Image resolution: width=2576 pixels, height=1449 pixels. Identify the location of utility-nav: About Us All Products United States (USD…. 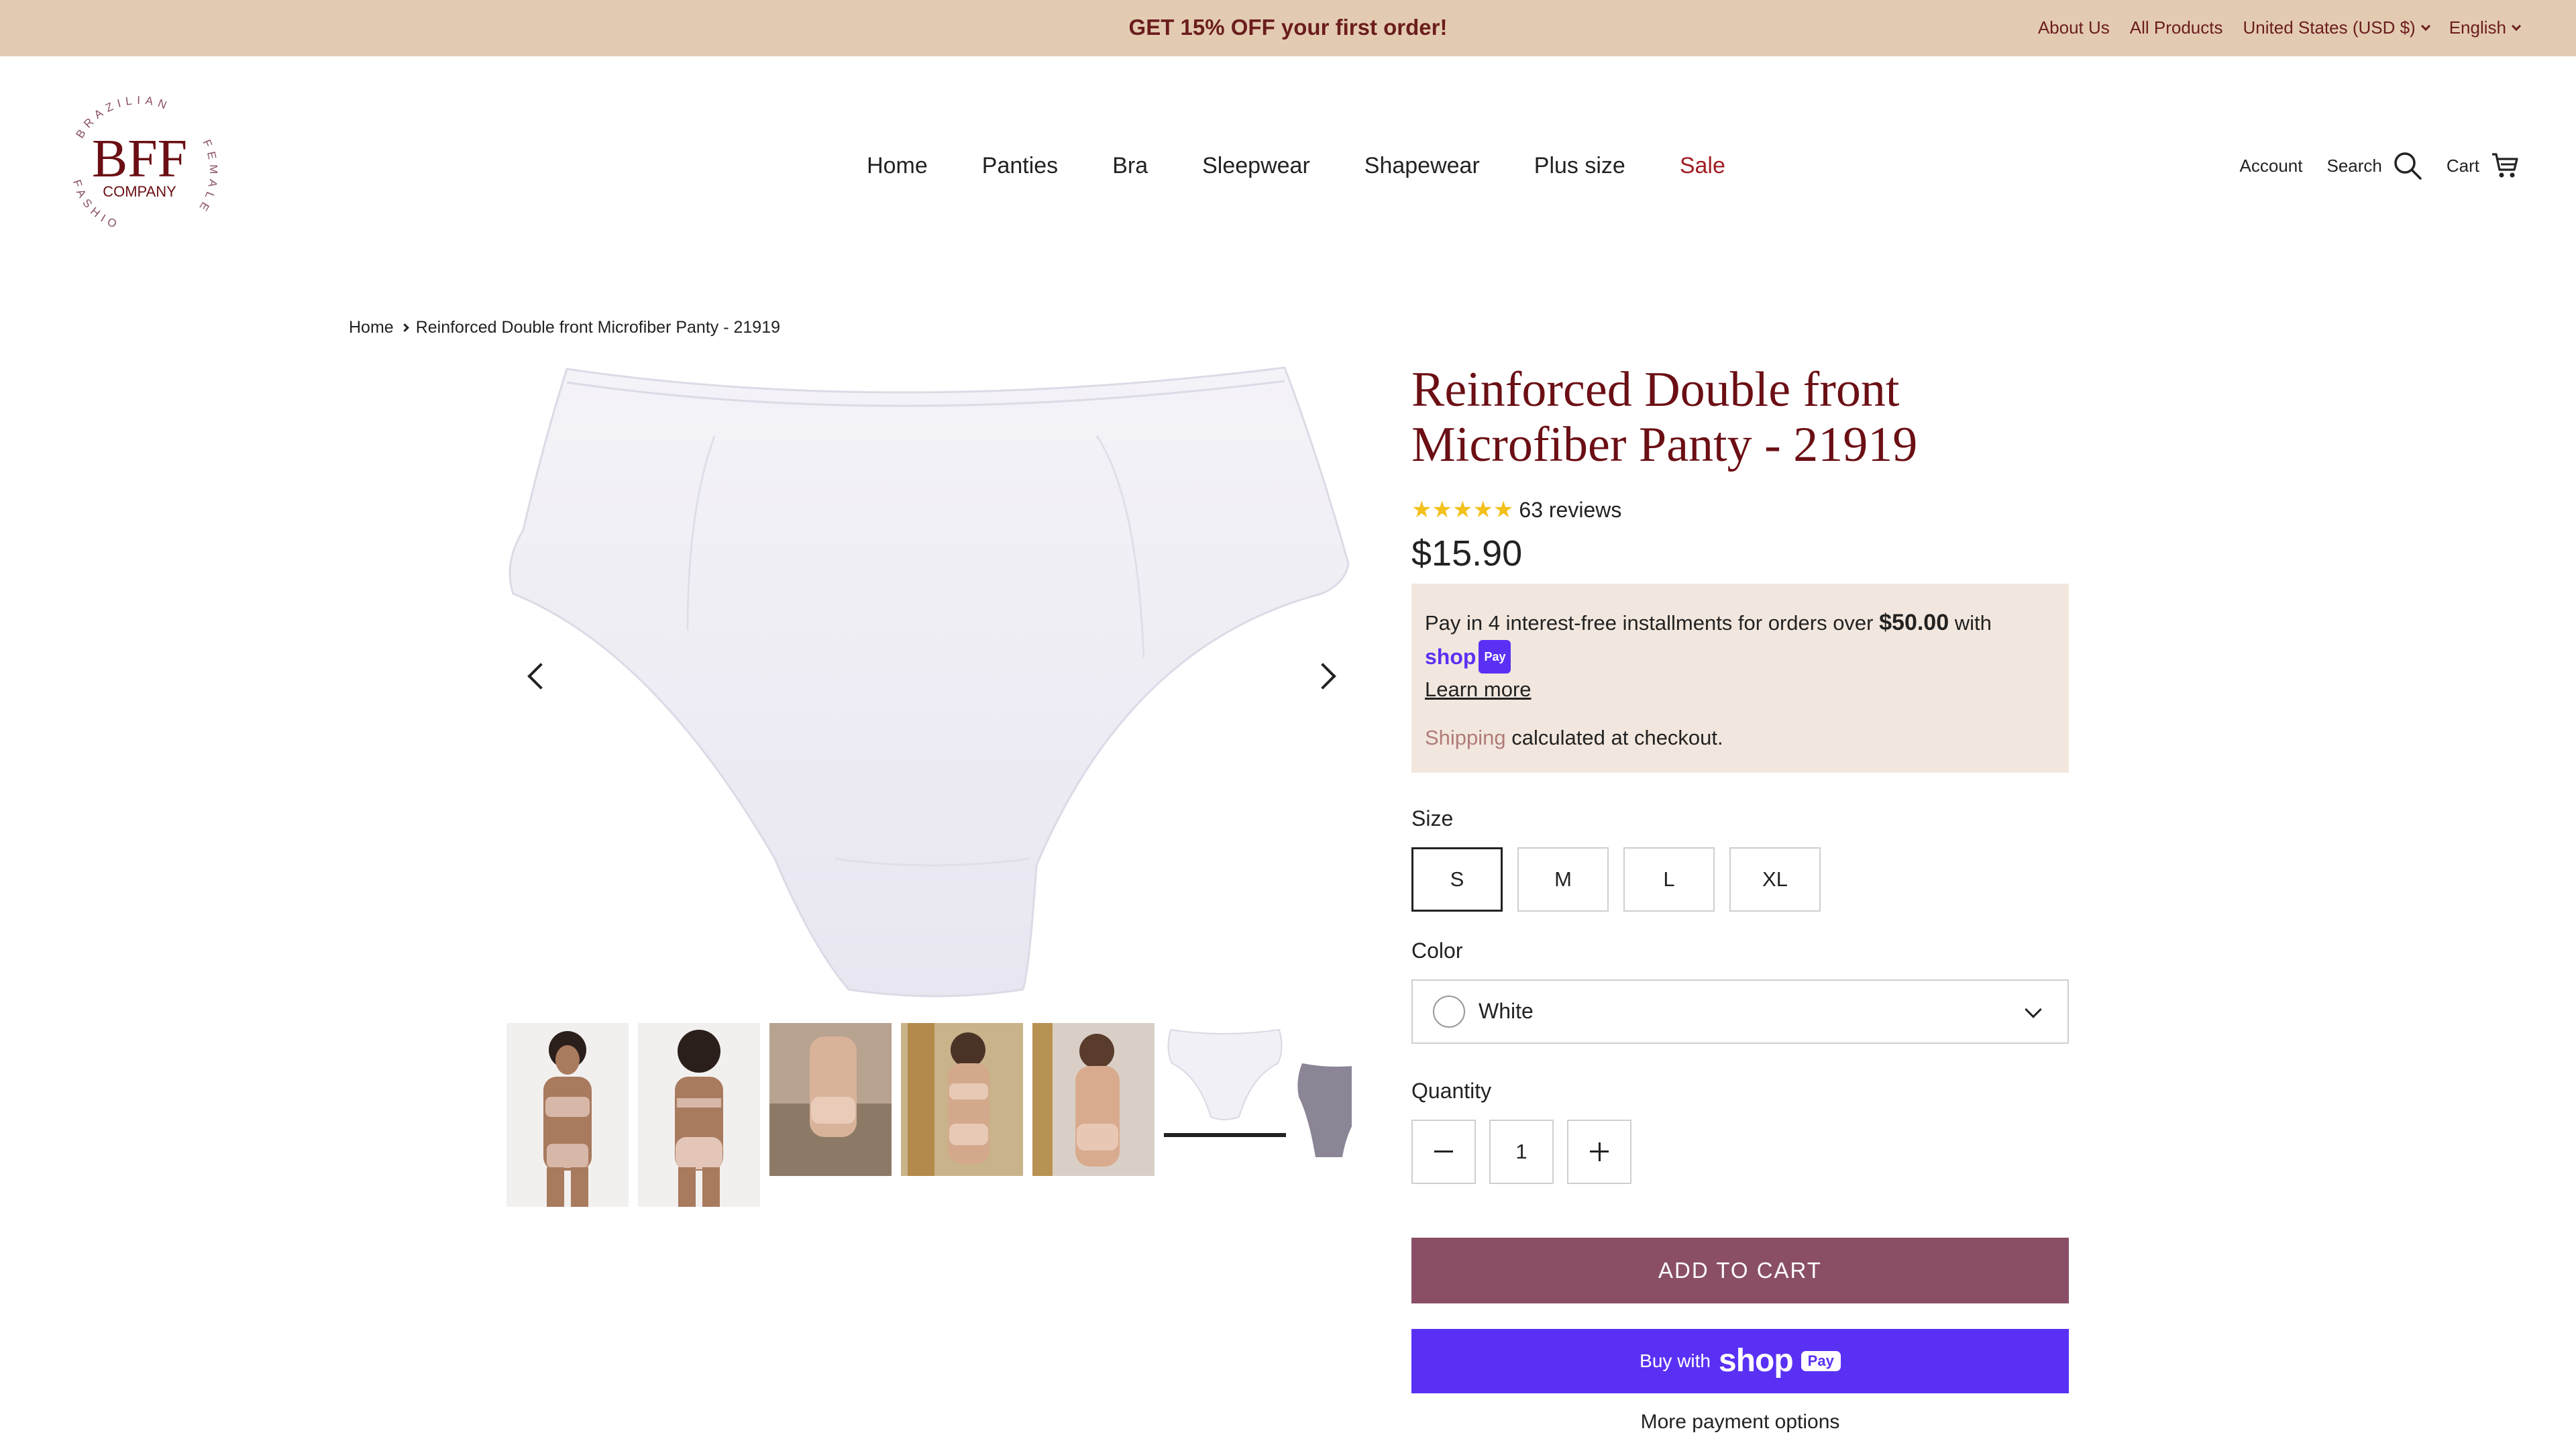
(2280, 27).